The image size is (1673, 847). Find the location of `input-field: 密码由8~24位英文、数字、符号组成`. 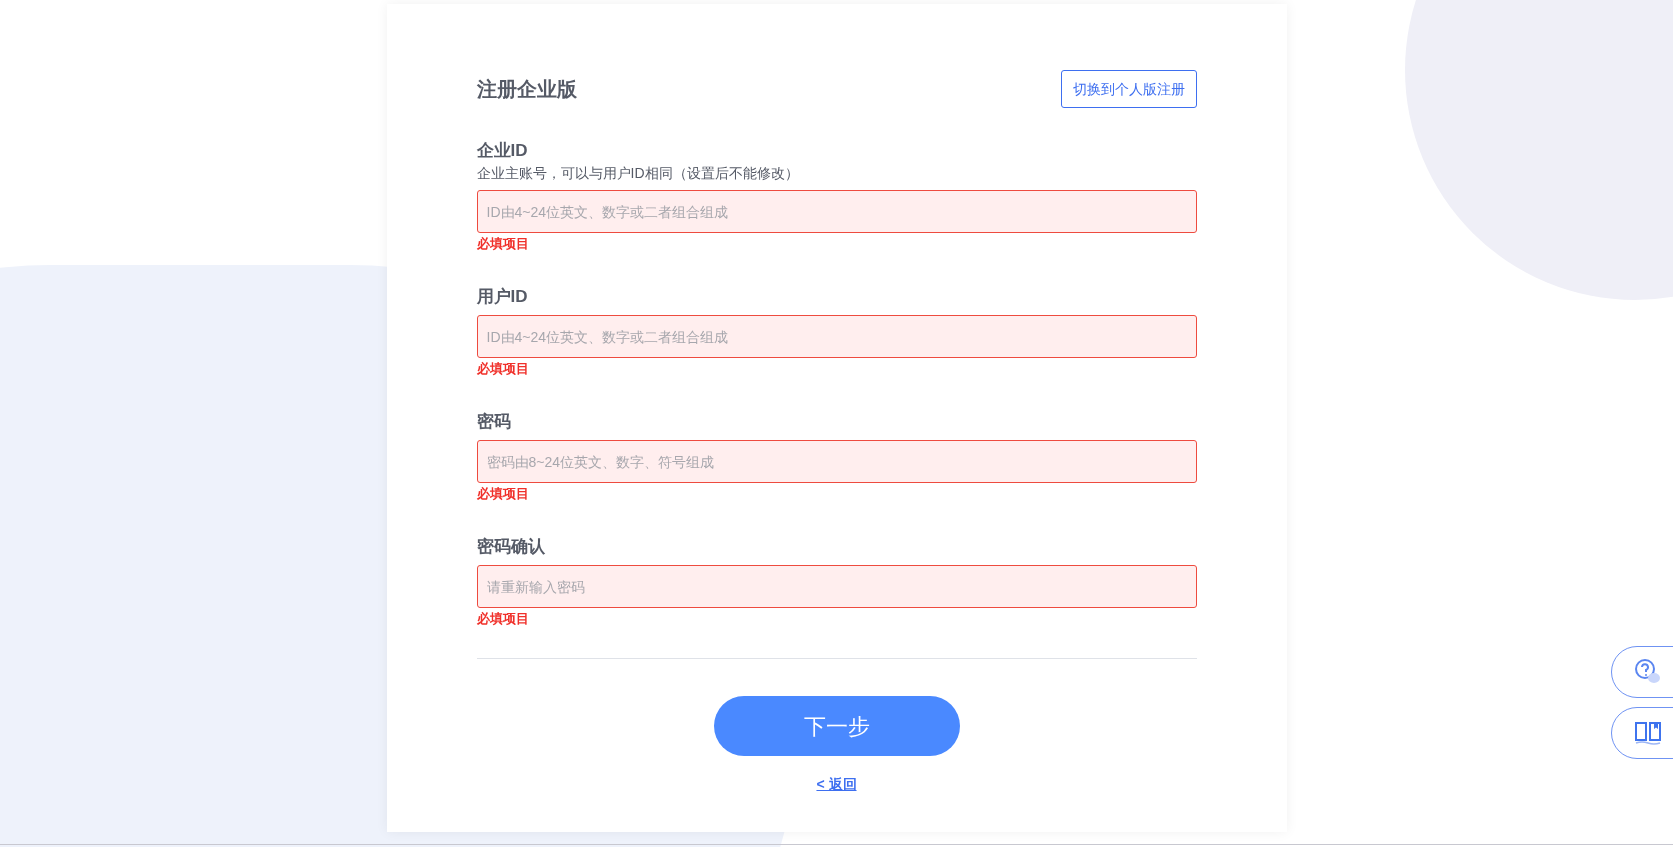

input-field: 密码由8~24位英文、数字、符号组成 is located at coordinates (836, 461).